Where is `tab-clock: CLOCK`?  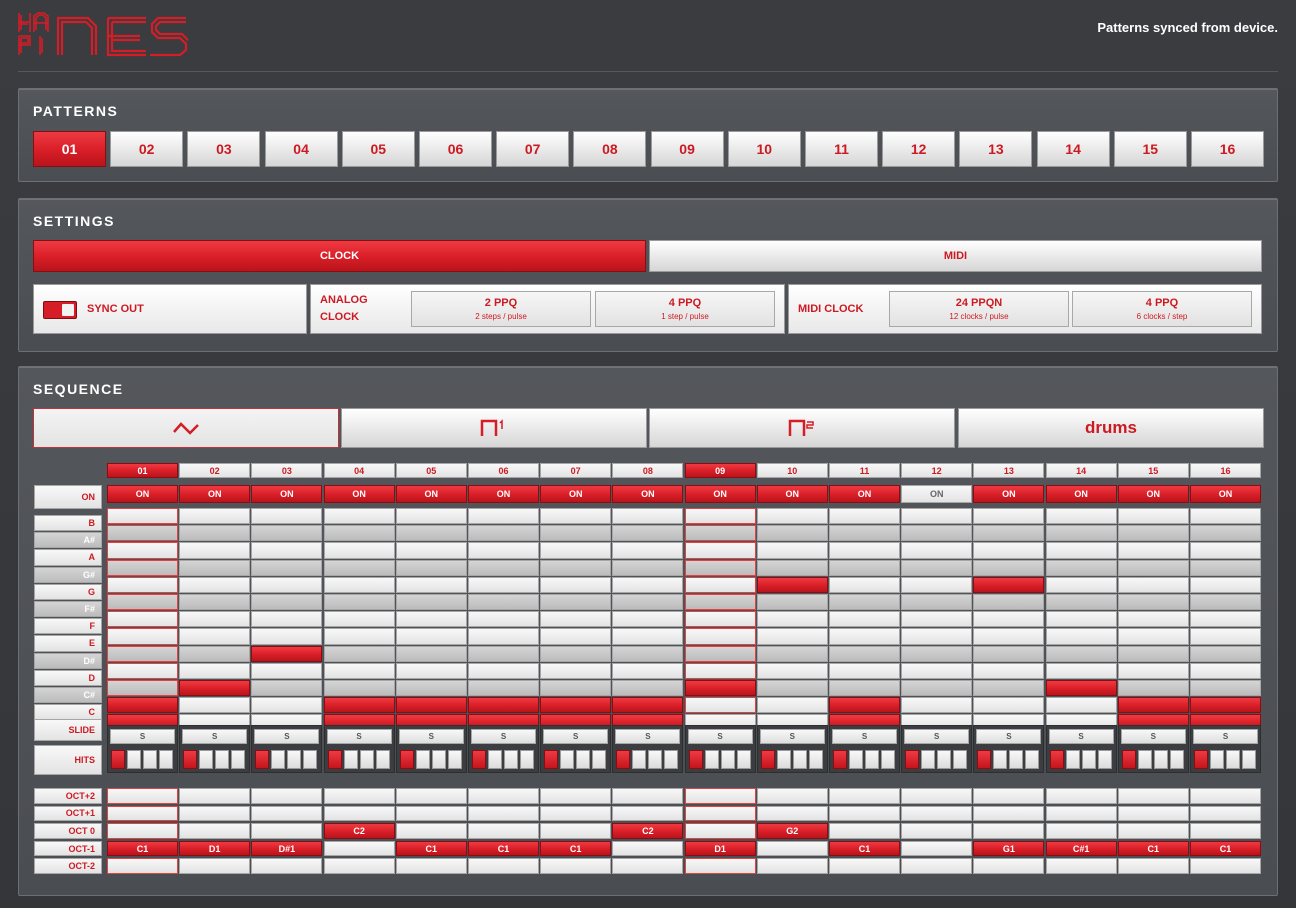
tab-clock: CLOCK is located at coordinates (339, 256).